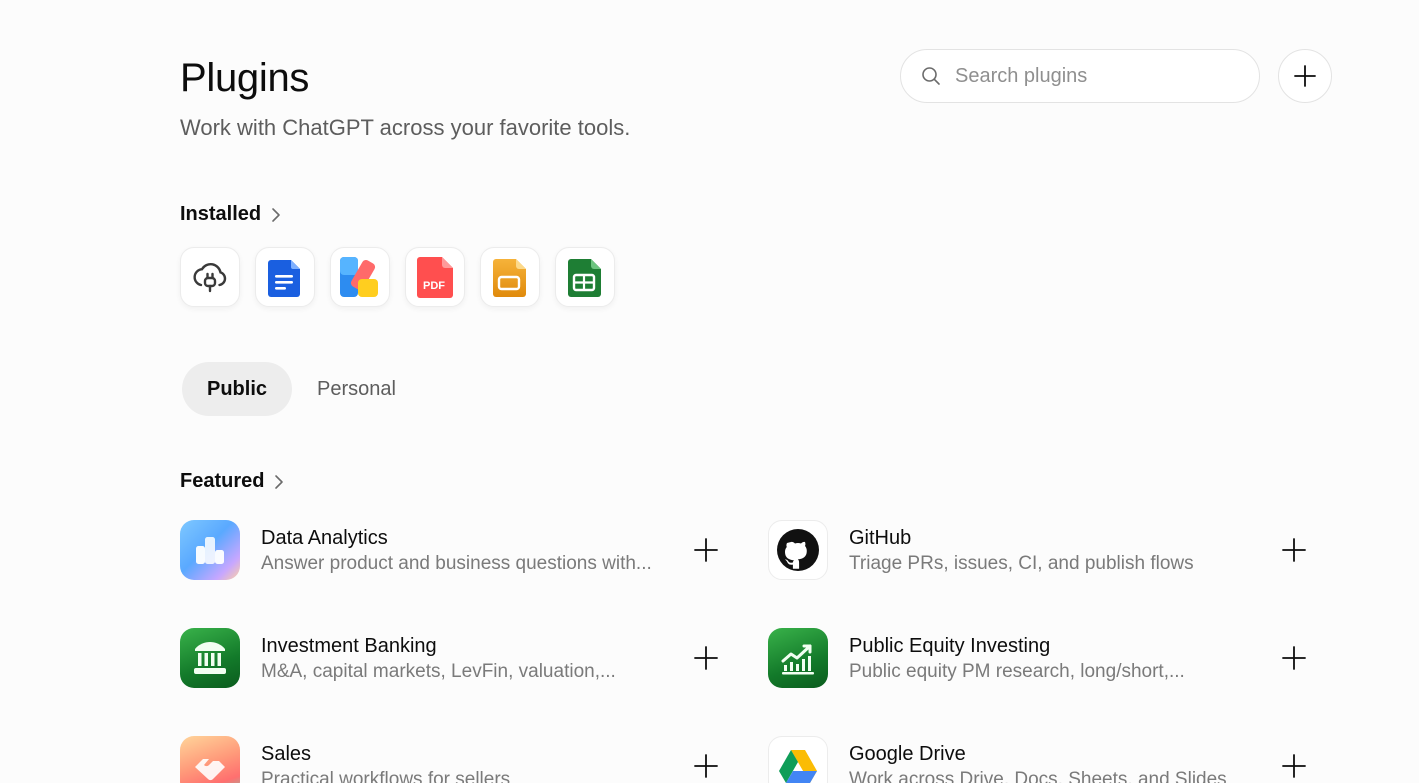 This screenshot has width=1419, height=783. I want to click on add-plugin-data-analytics-button, so click(706, 550).